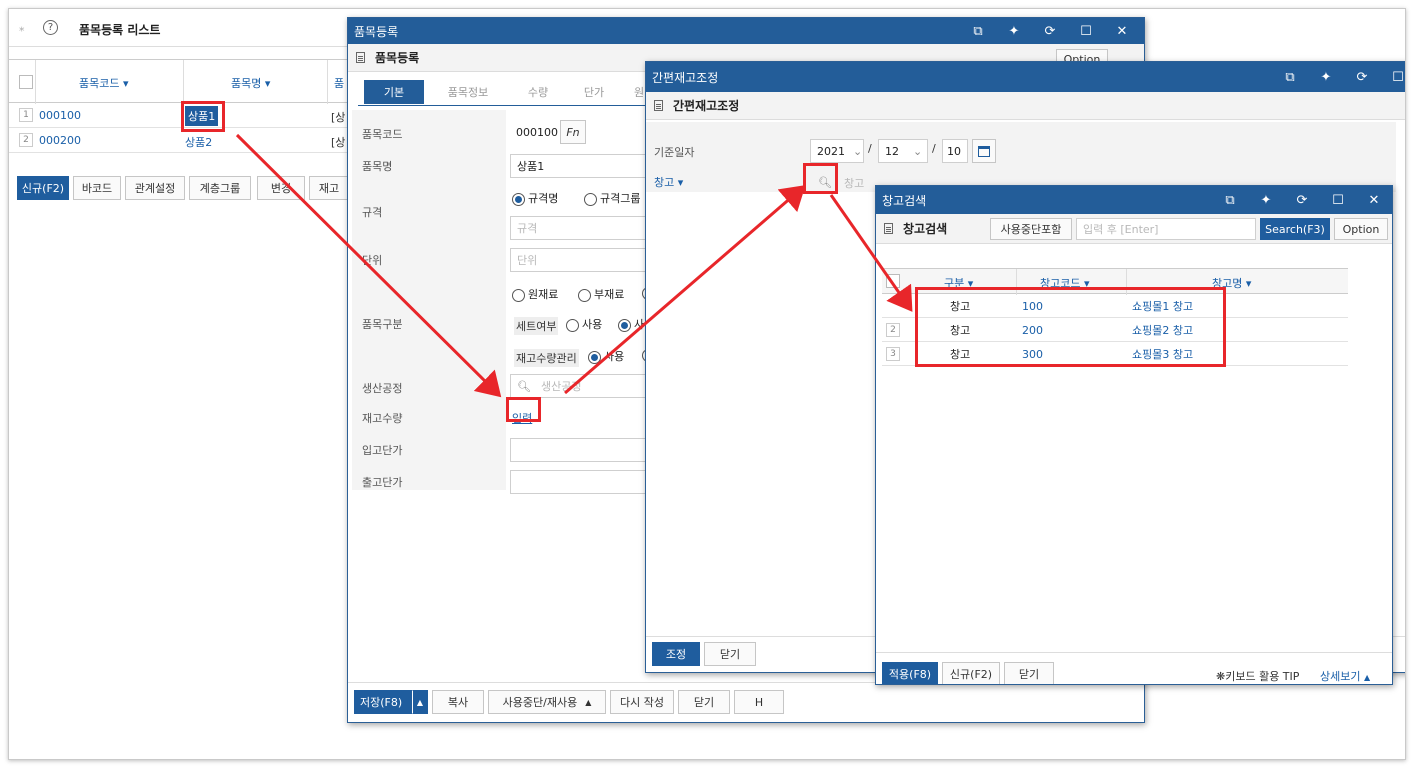 Image resolution: width=1414 pixels, height=772 pixels. I want to click on arrow-to-stock-input, so click(368, 265).